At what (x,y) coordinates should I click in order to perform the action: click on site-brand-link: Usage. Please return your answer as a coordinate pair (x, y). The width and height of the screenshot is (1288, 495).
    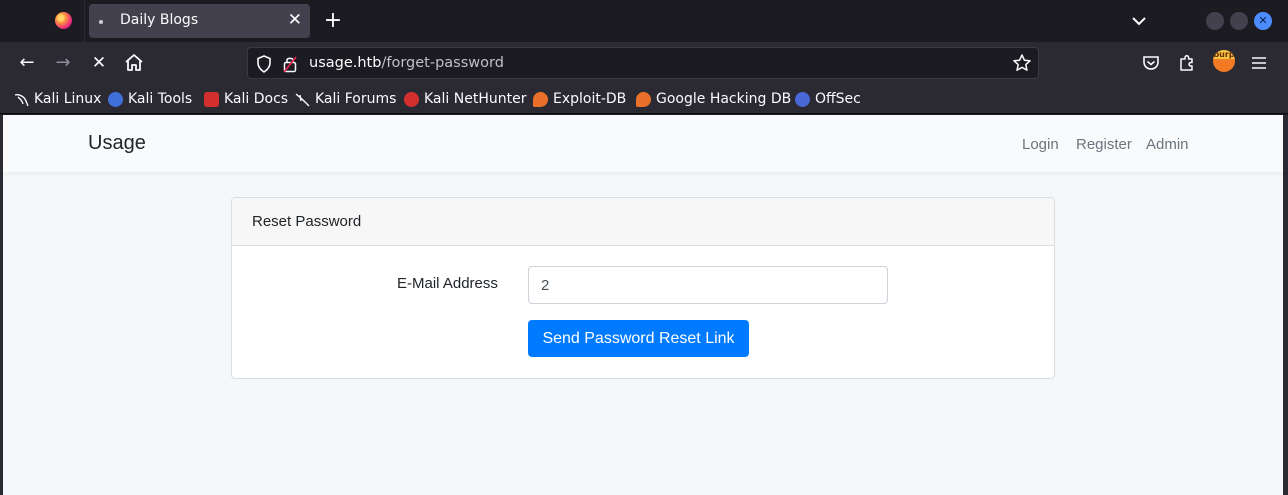
    Looking at the image, I should click on (117, 143).